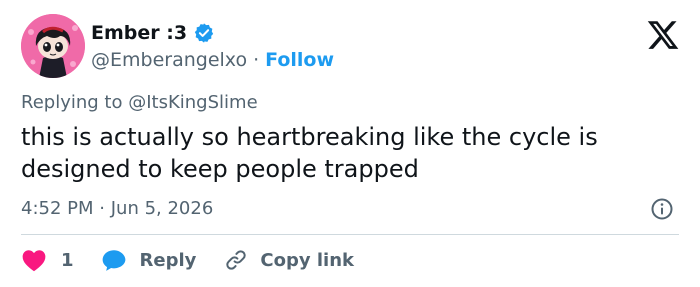 The width and height of the screenshot is (700, 287). Describe the element at coordinates (47, 260) in the screenshot. I see `like-button: 1` at that location.